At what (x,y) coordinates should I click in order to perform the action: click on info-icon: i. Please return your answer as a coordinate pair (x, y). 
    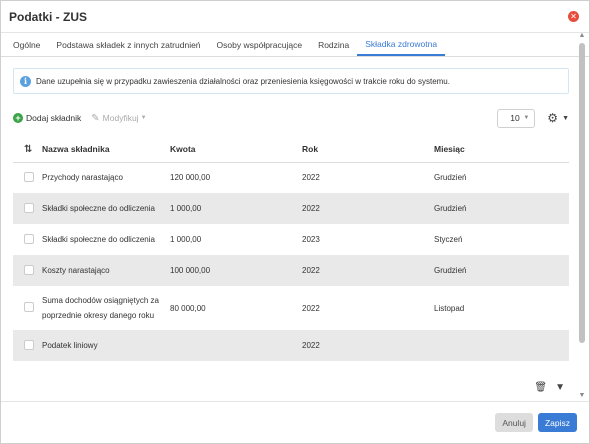
    Looking at the image, I should click on (25, 81).